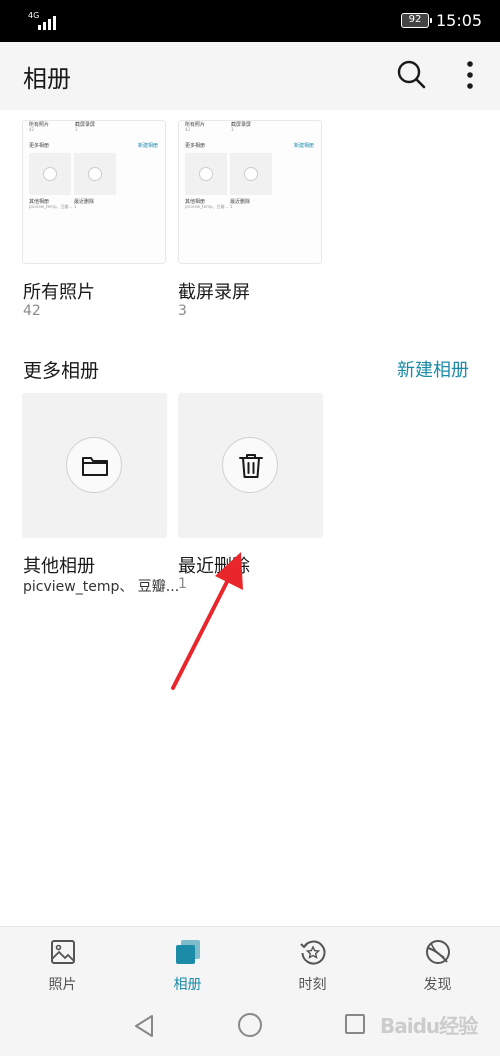 The height and width of the screenshot is (1056, 500). I want to click on tab-label: 时刻, so click(312, 985).